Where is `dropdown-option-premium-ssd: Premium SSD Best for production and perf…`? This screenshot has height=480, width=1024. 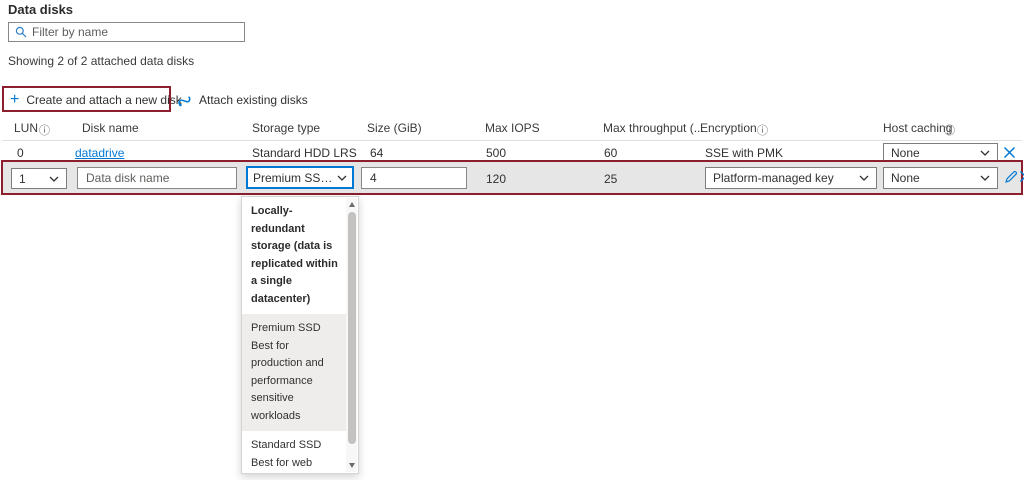
dropdown-option-premium-ssd: Premium SSD Best for production and perf… is located at coordinates (294, 372).